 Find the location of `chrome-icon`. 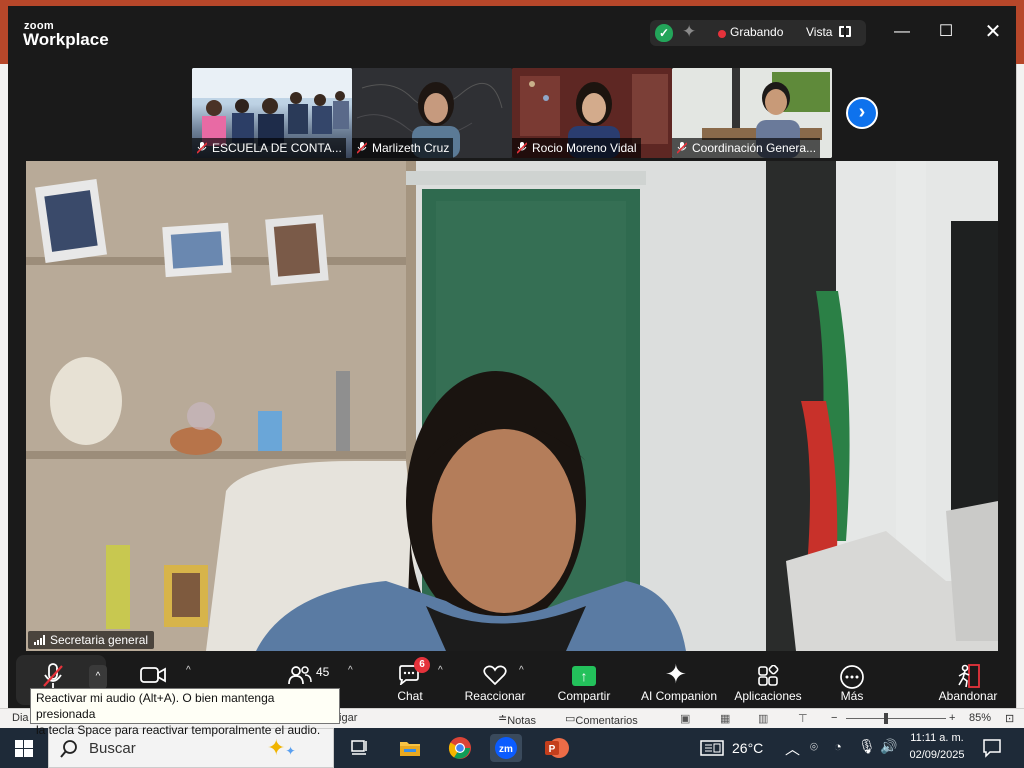

chrome-icon is located at coordinates (460, 748).